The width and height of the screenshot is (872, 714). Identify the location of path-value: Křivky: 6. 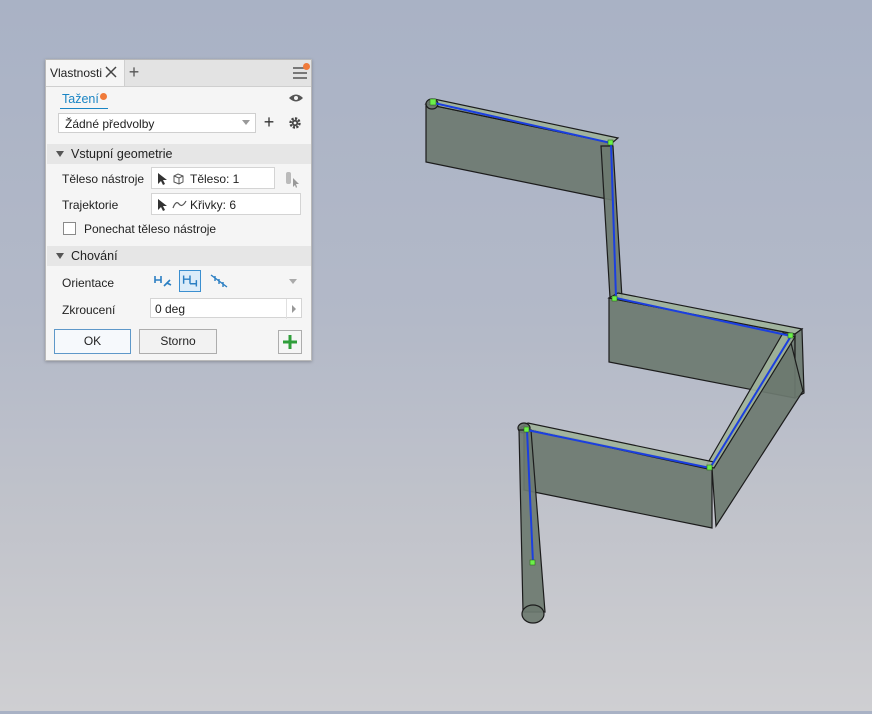
(213, 205).